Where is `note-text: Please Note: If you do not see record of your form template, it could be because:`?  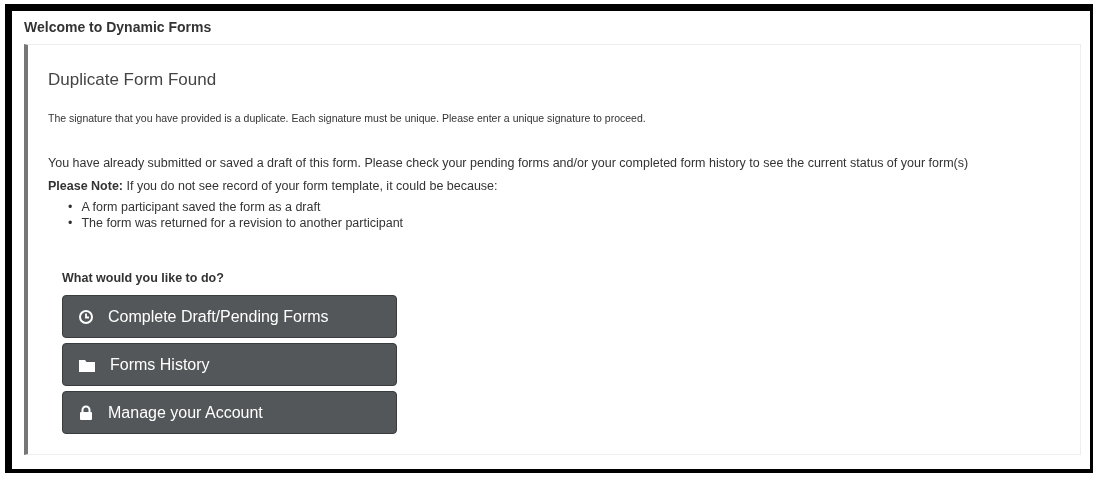
note-text: Please Note: If you do not see record of your form template, it could be because: is located at coordinates (273, 186).